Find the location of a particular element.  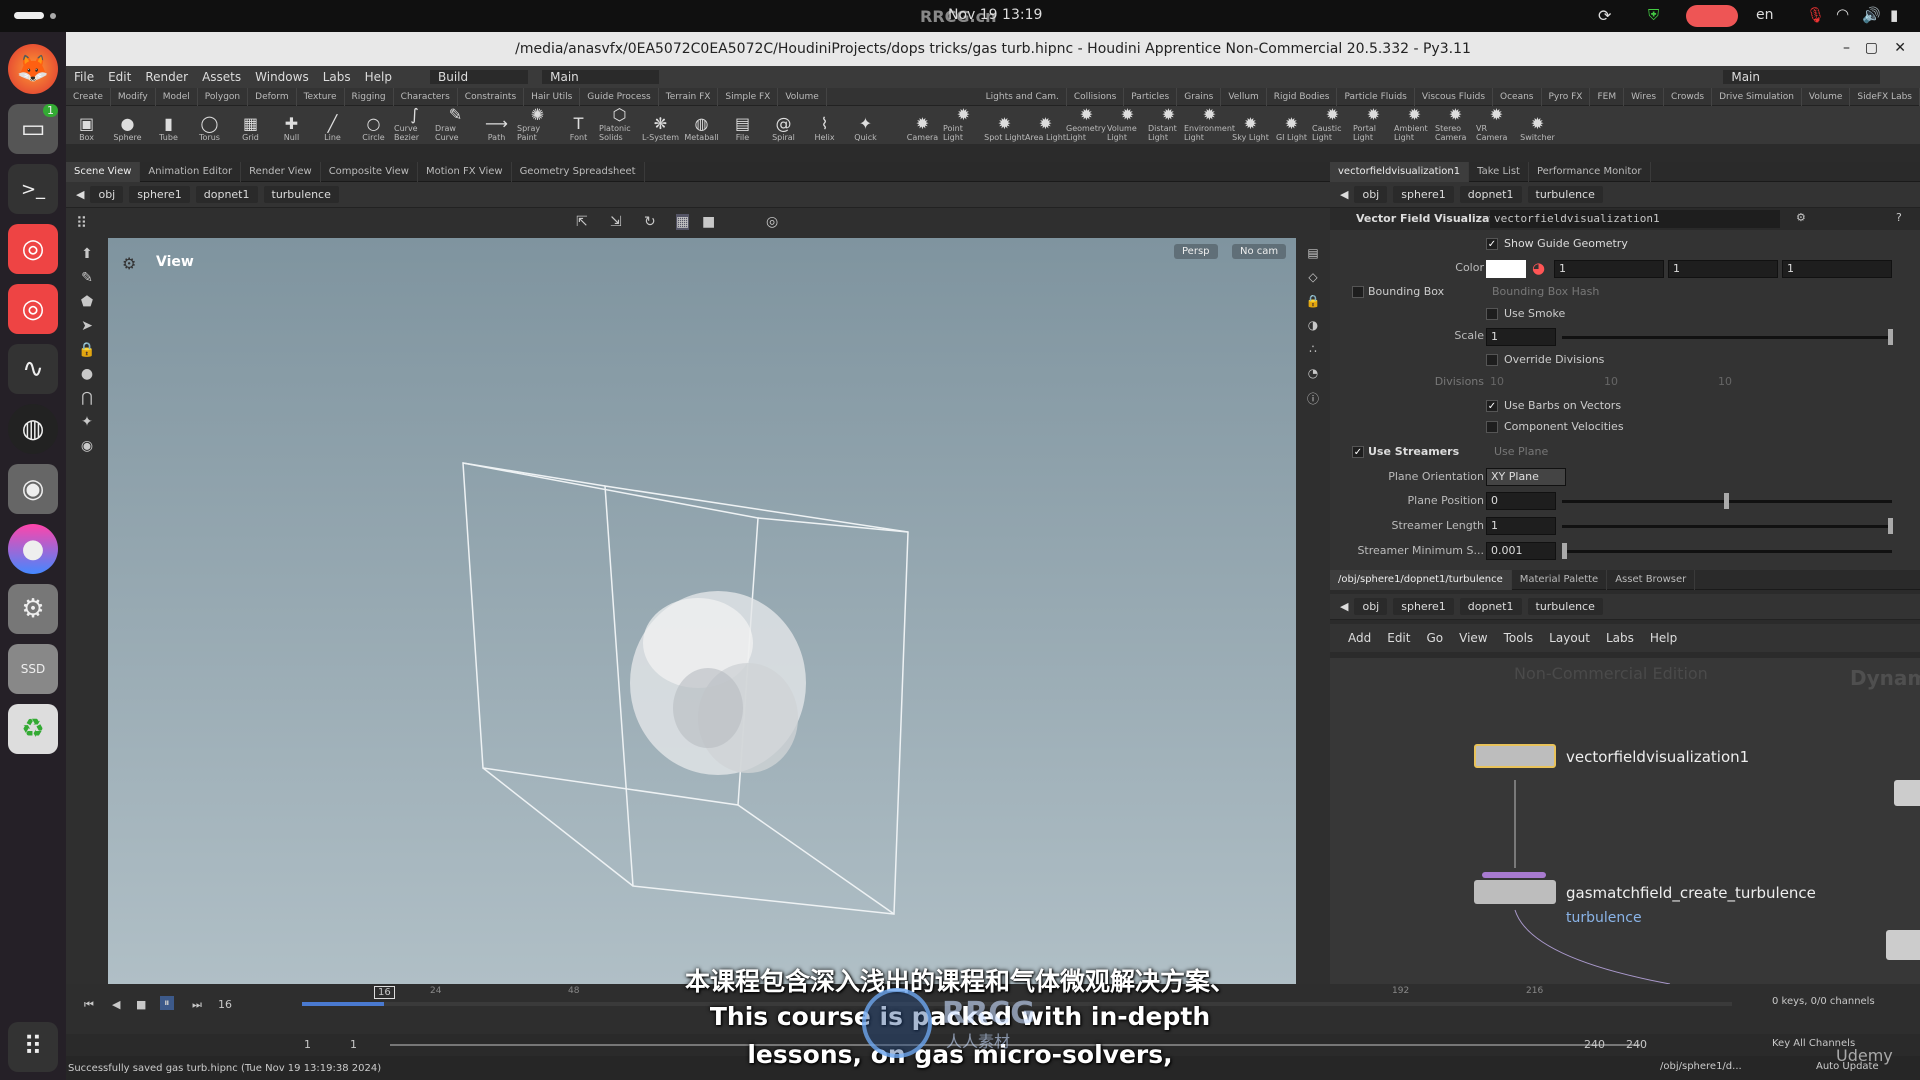

handle-icon: ● is located at coordinates (87, 374).